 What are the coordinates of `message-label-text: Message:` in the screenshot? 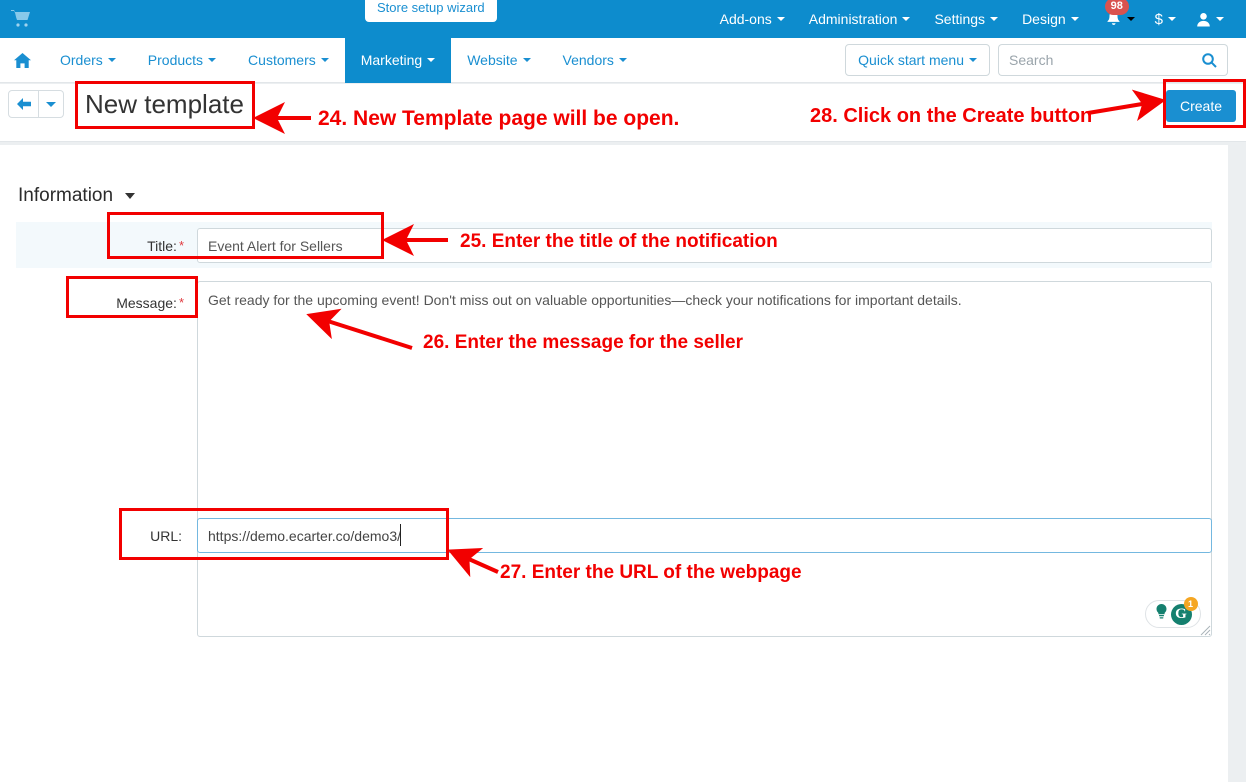 It's located at (146, 303).